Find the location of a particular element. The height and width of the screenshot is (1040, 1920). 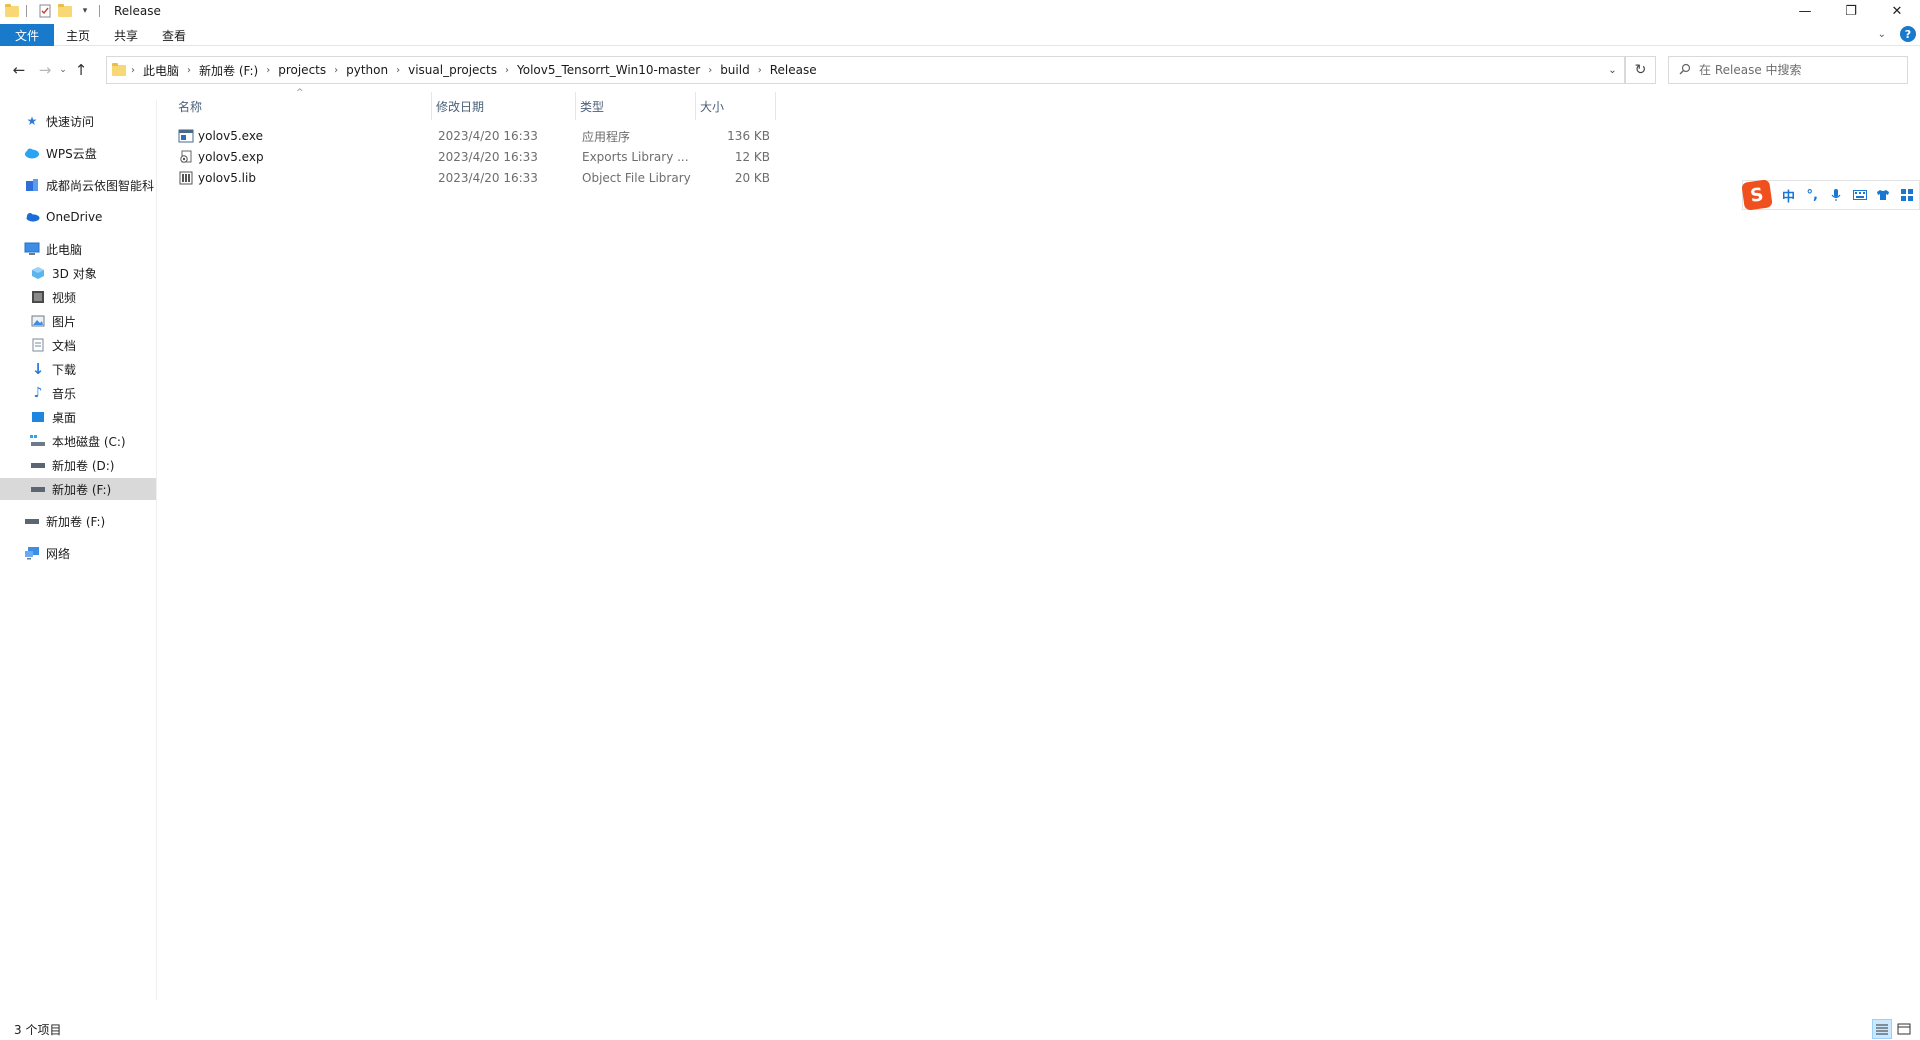

column-header-size: 大小 is located at coordinates (736, 106).